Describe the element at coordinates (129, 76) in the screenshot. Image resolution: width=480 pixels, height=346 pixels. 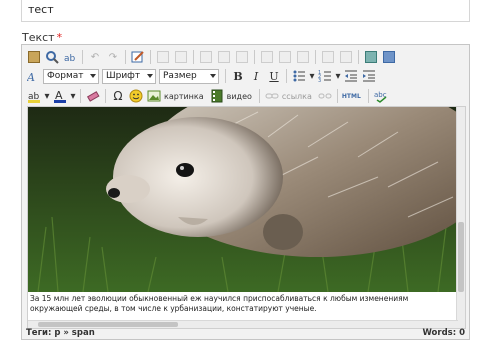
I see `font-select: Шрифт` at that location.